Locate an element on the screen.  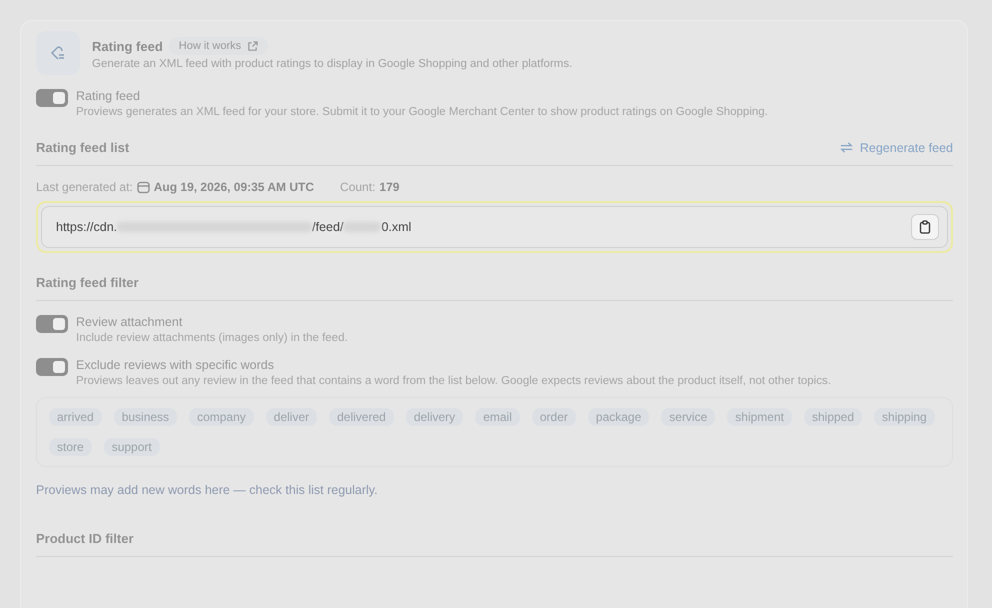
word-tag: email is located at coordinates (497, 417).